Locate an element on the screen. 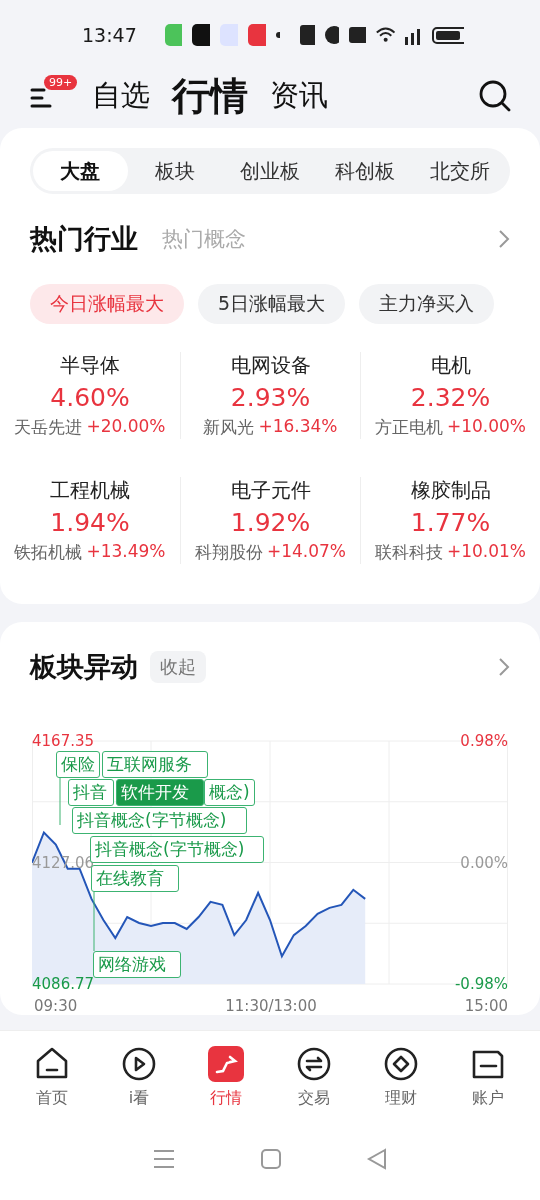 The height and width of the screenshot is (1200, 540). sector-tag: 抖音 is located at coordinates (91, 792).